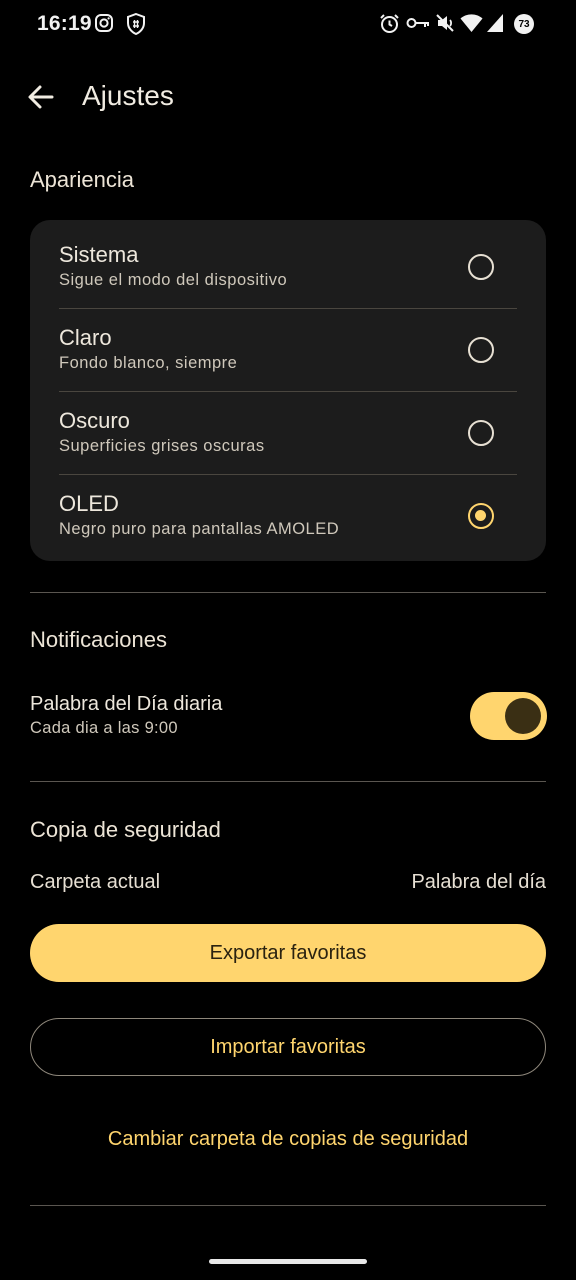 The image size is (576, 1280). I want to click on page-title: Ajustes, so click(128, 95).